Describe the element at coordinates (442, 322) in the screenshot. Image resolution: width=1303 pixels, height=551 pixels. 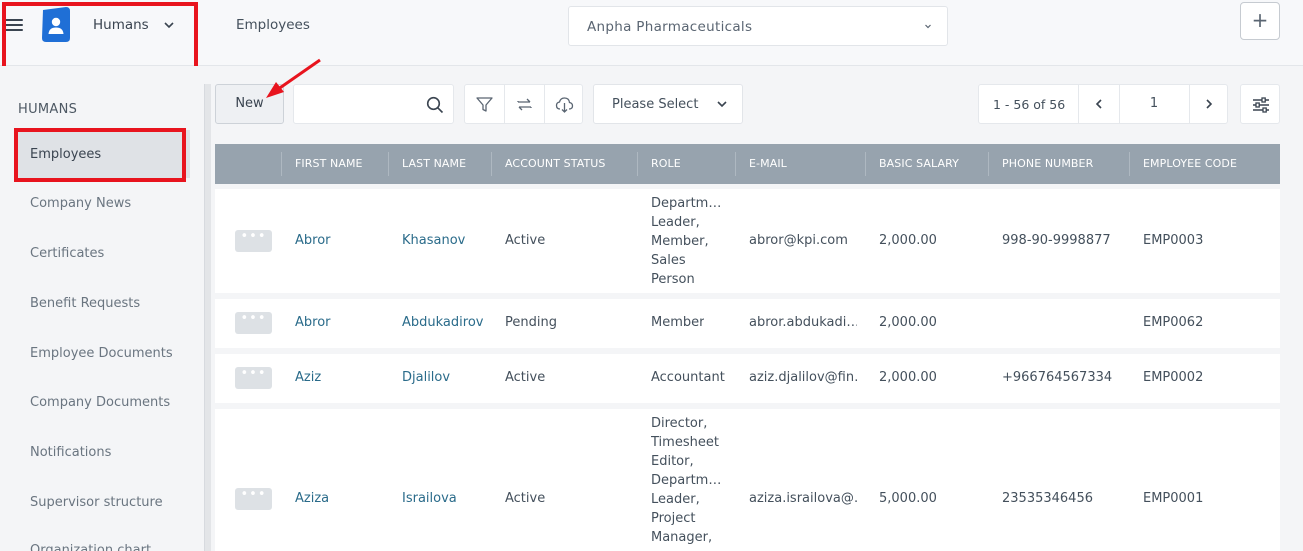
I see `last-name-link: Abdukadirov` at that location.